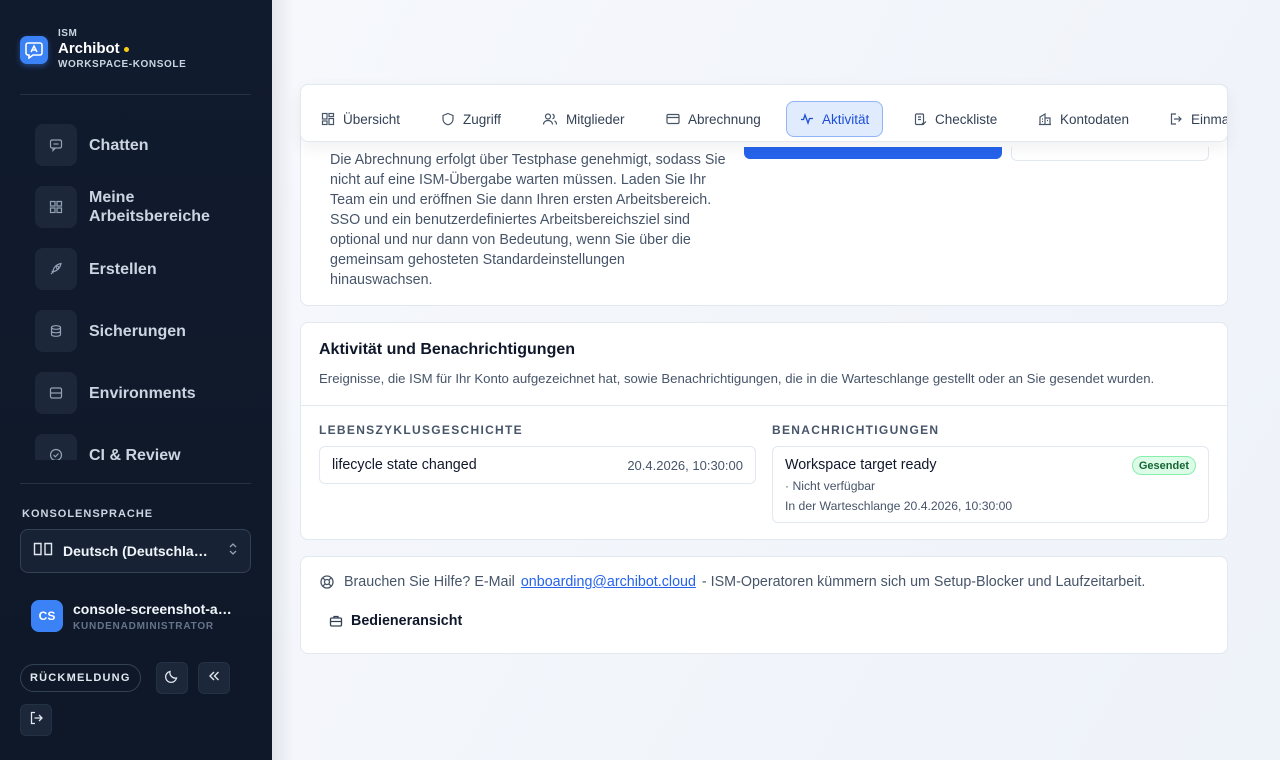 This screenshot has width=1280, height=760. What do you see at coordinates (56, 393) in the screenshot?
I see `server-icon` at bounding box center [56, 393].